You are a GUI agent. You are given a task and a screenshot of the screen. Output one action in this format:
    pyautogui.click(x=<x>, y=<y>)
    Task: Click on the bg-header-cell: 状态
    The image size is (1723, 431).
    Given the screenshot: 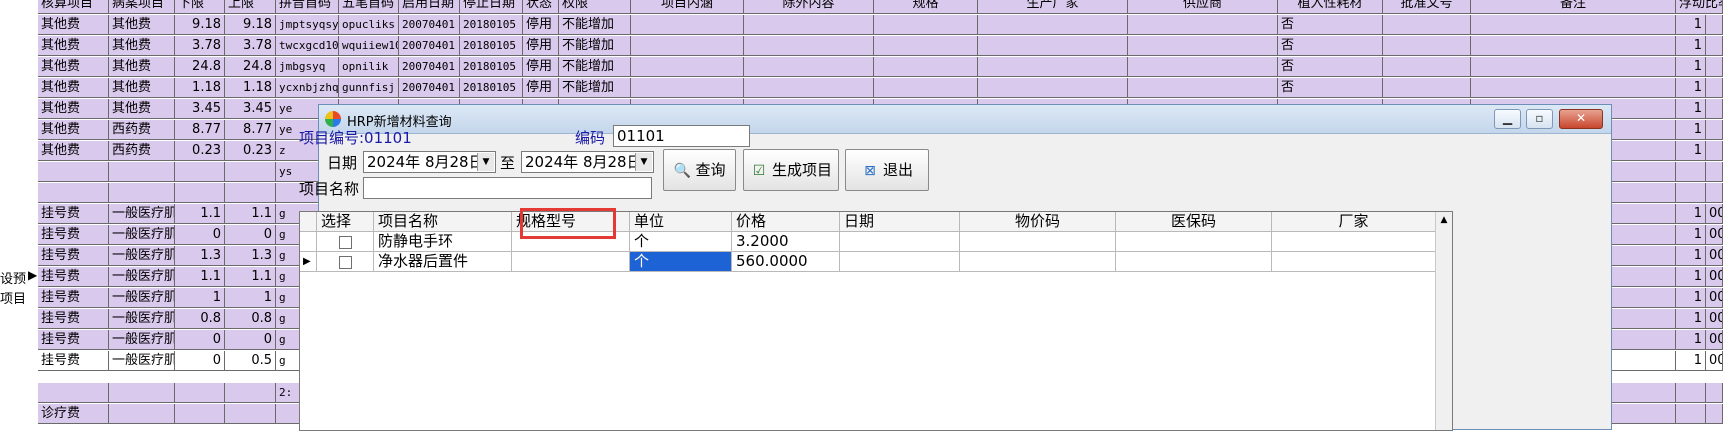 What is the action you would take?
    pyautogui.click(x=541, y=7)
    